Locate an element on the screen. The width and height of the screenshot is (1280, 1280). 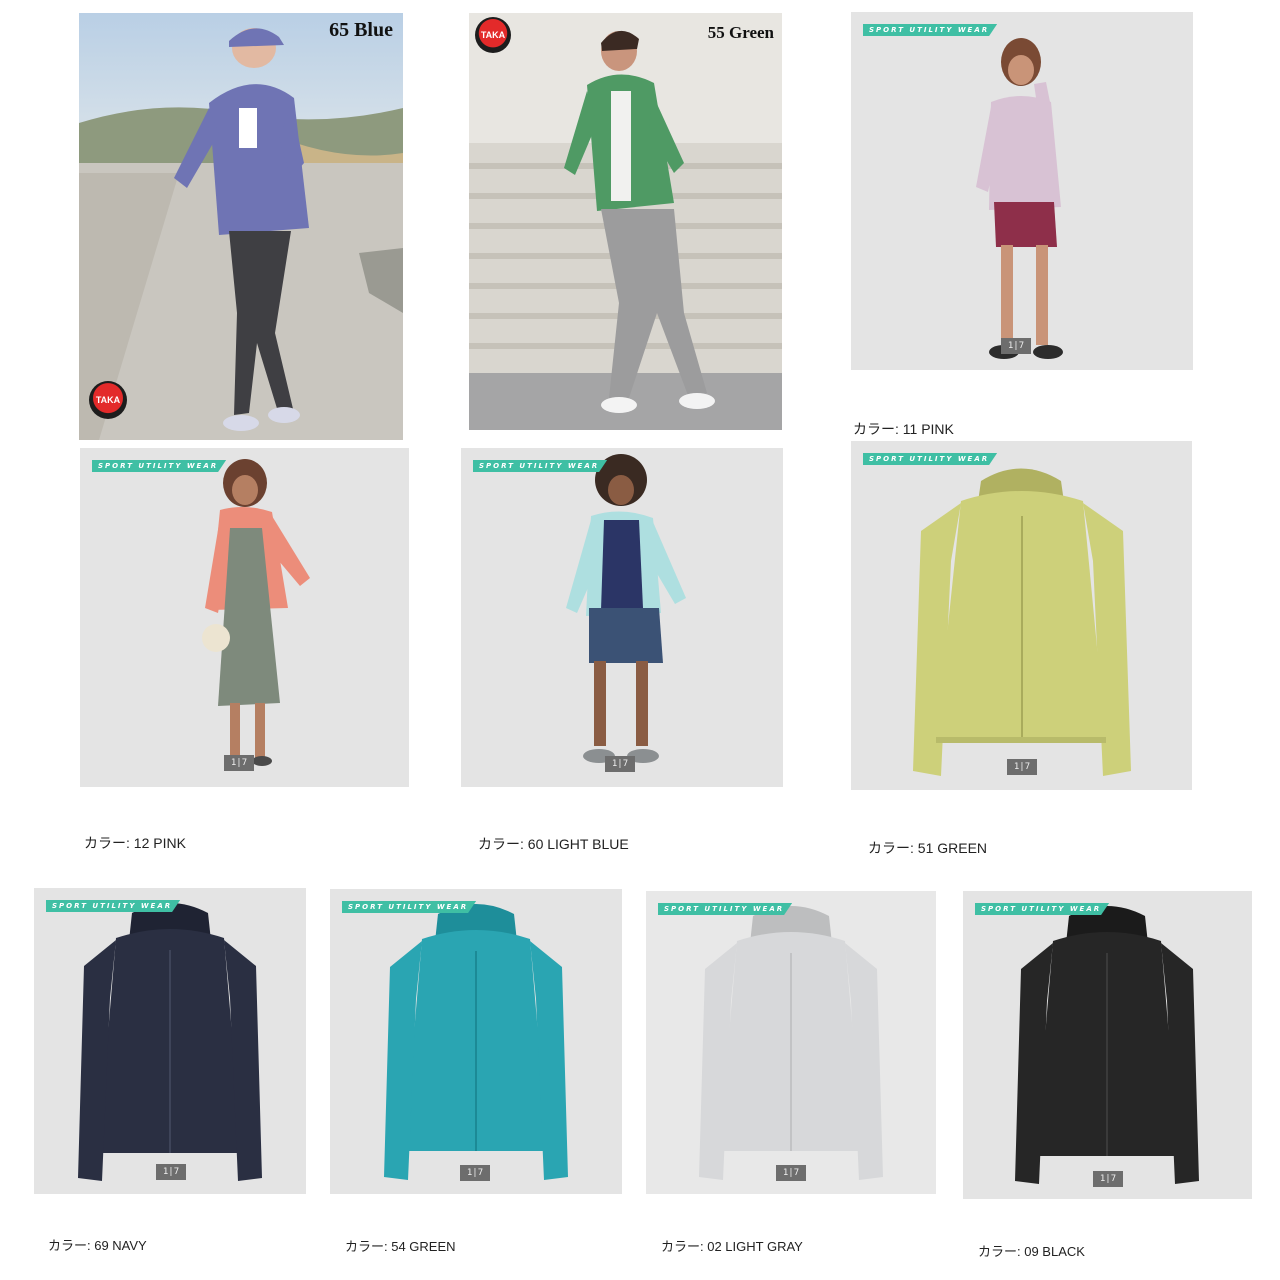
photo-card-65-blue: 65 Blue TAKA is located at coordinates (241, 226).